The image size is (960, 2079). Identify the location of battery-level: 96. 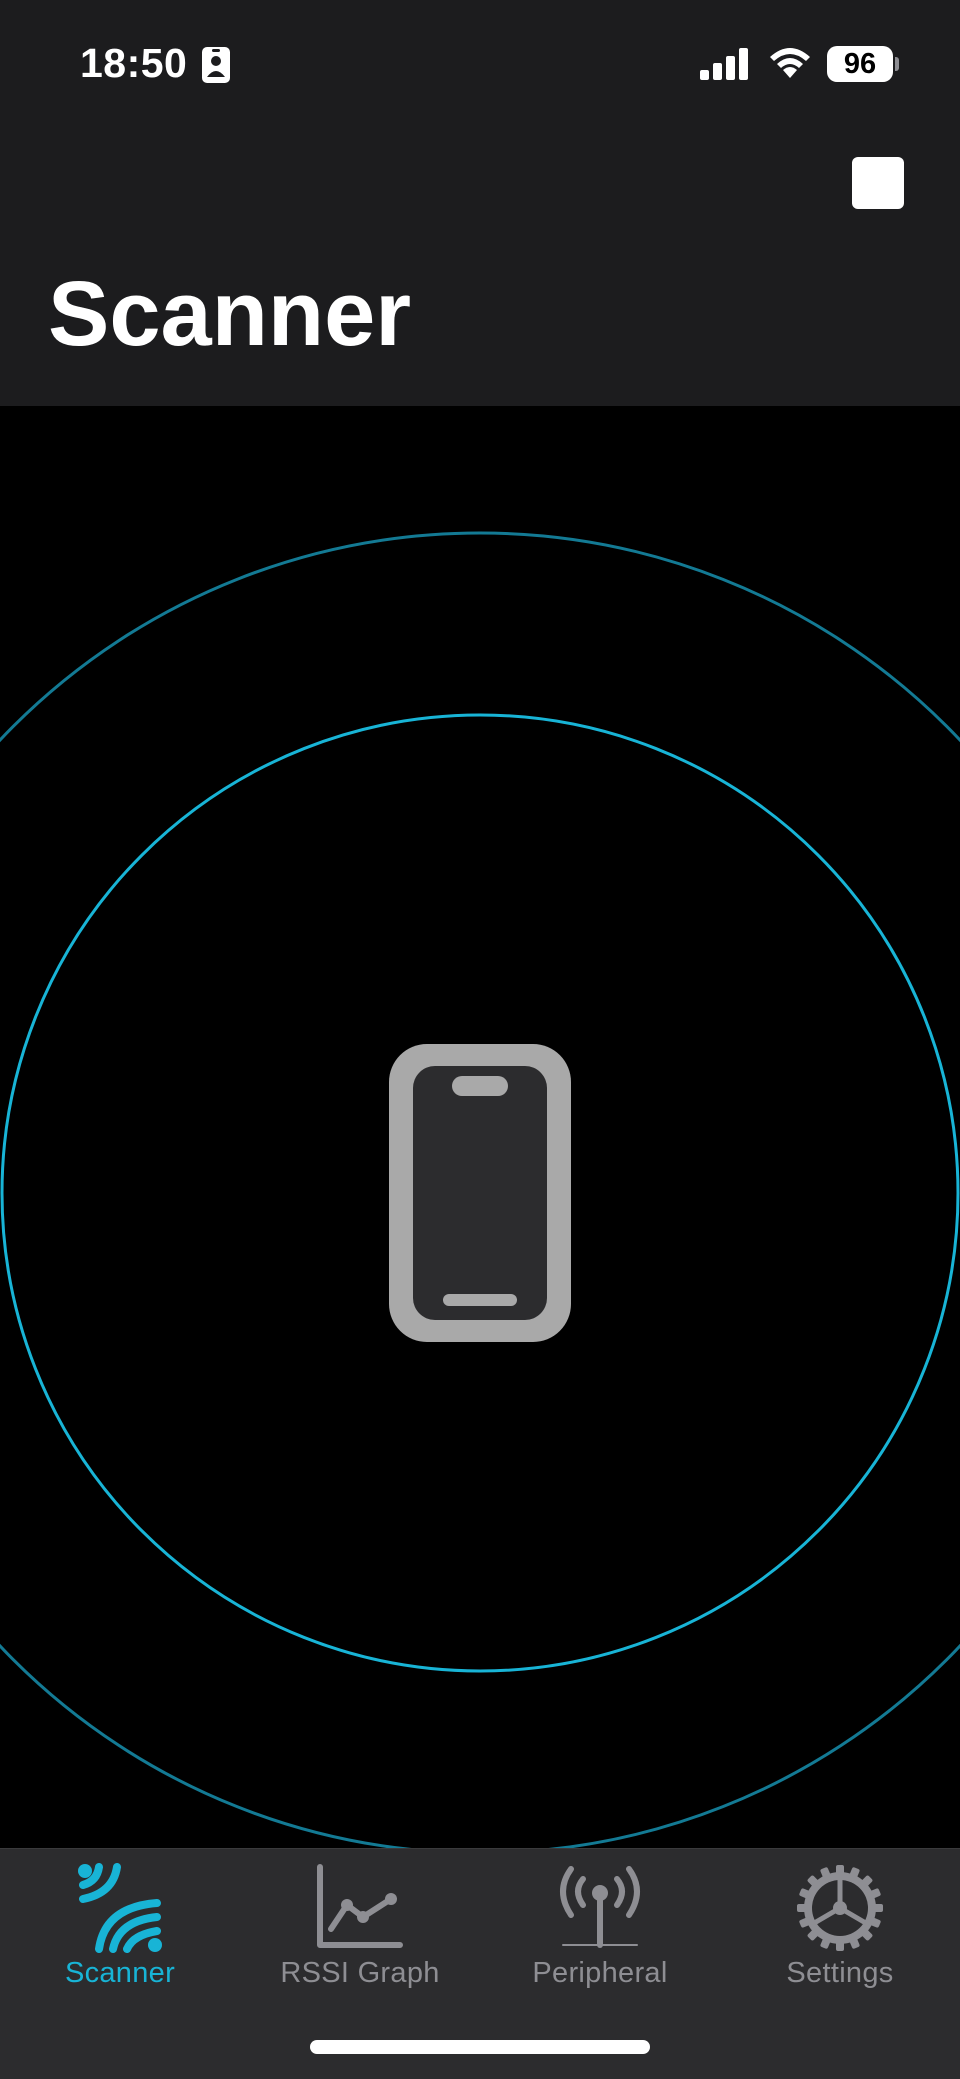
(860, 64).